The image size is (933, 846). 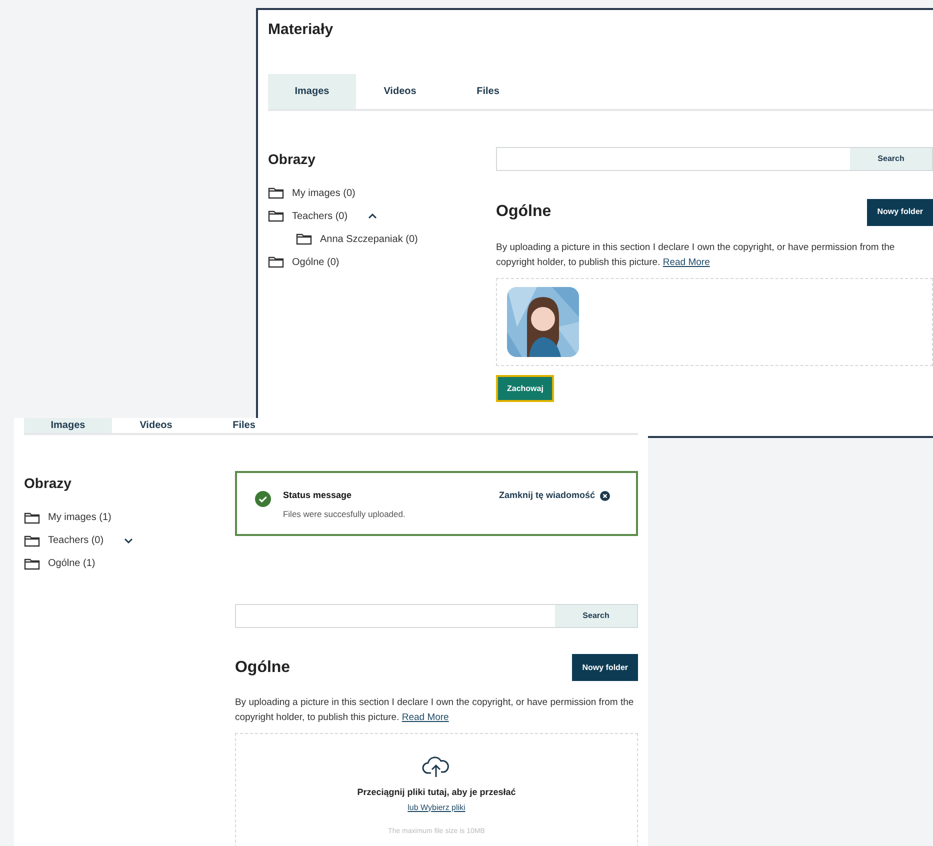 I want to click on choose-files-link: lub Wybierz pliki, so click(x=437, y=808).